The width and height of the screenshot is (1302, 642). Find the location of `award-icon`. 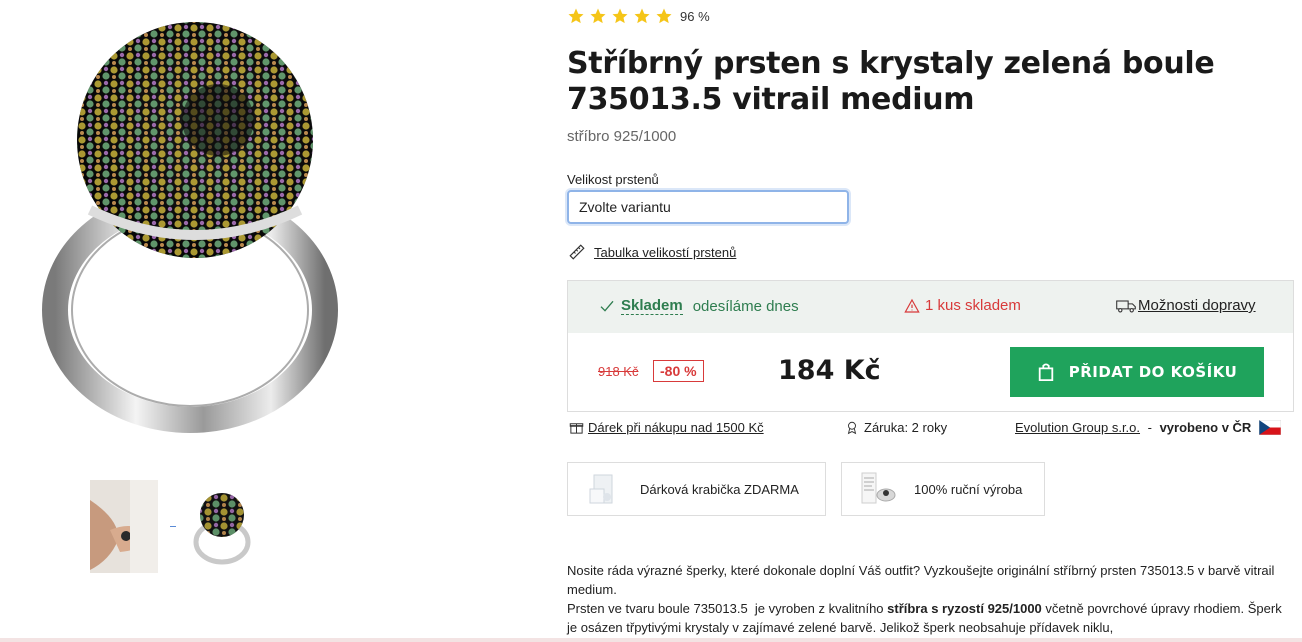

award-icon is located at coordinates (852, 428).